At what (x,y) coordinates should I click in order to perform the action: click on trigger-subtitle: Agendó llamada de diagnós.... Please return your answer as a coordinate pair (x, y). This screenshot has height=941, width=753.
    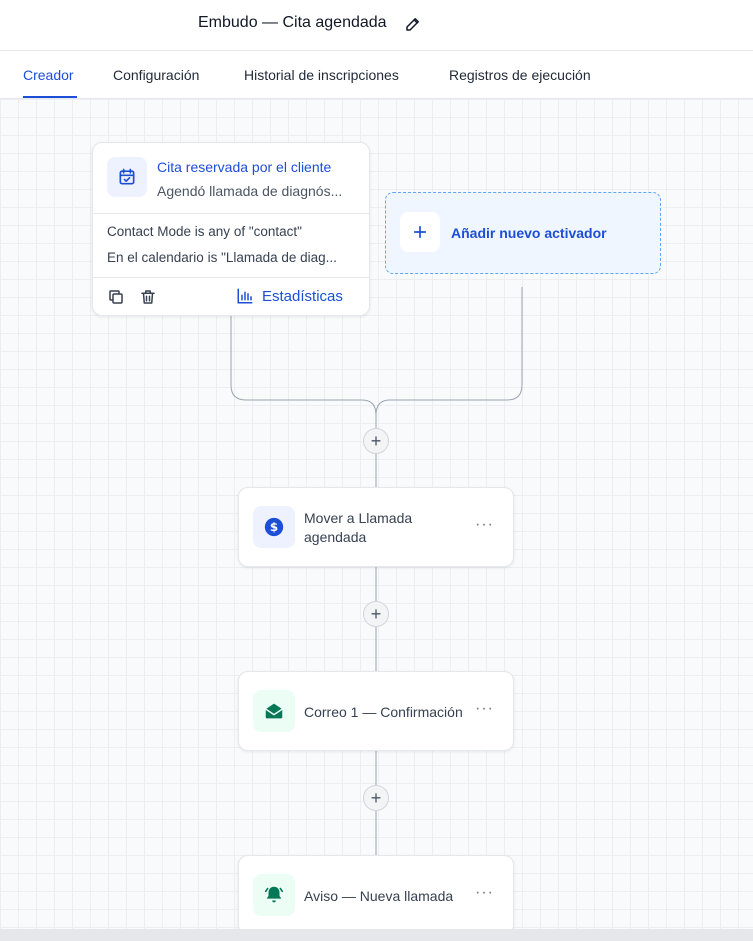
    Looking at the image, I should click on (250, 191).